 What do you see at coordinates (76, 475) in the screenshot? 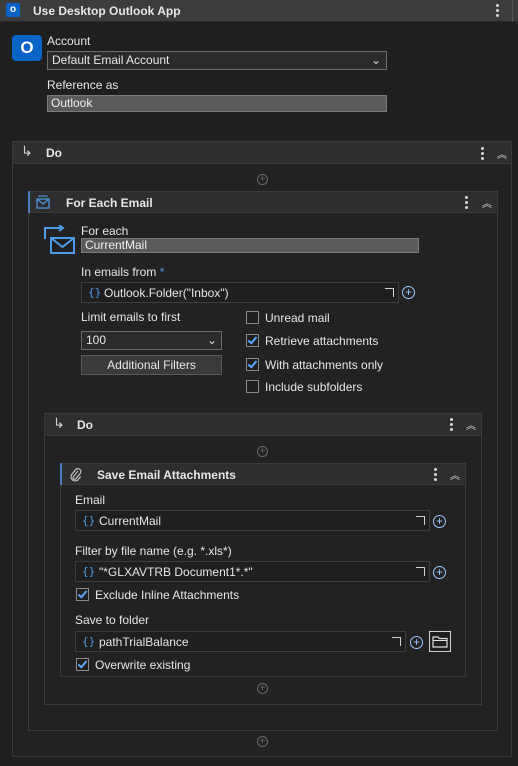
I see `paperclip-icon` at bounding box center [76, 475].